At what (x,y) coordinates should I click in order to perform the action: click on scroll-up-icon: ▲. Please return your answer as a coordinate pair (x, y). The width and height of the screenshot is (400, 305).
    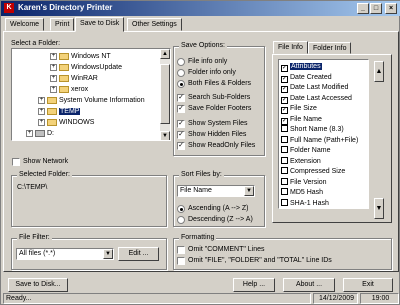
    Looking at the image, I should click on (165, 54).